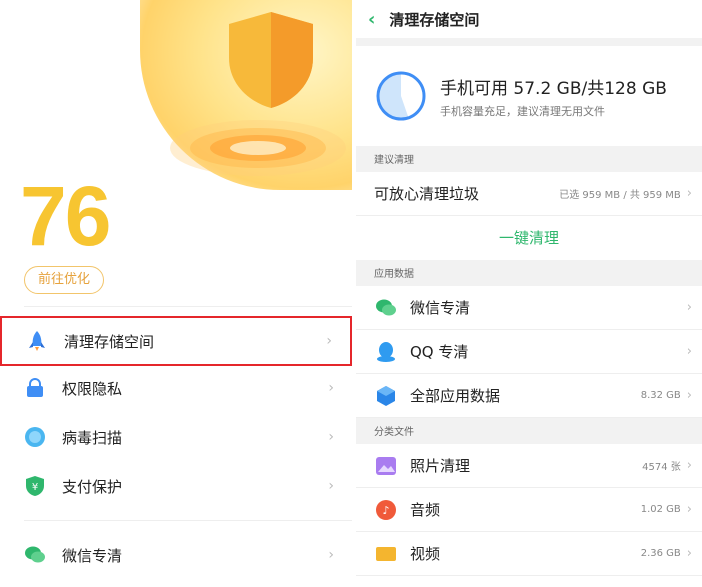 This screenshot has height=587, width=702. Describe the element at coordinates (553, 88) in the screenshot. I see `storage-available-text: 手机可用 57.2 GB/共128 GB` at that location.